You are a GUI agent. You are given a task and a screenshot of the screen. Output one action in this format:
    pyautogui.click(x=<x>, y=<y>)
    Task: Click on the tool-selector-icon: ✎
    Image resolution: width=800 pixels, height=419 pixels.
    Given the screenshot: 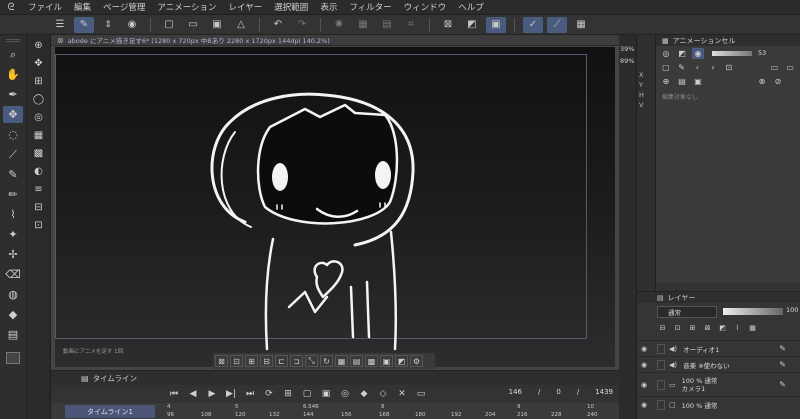 What is the action you would take?
    pyautogui.click(x=84, y=24)
    